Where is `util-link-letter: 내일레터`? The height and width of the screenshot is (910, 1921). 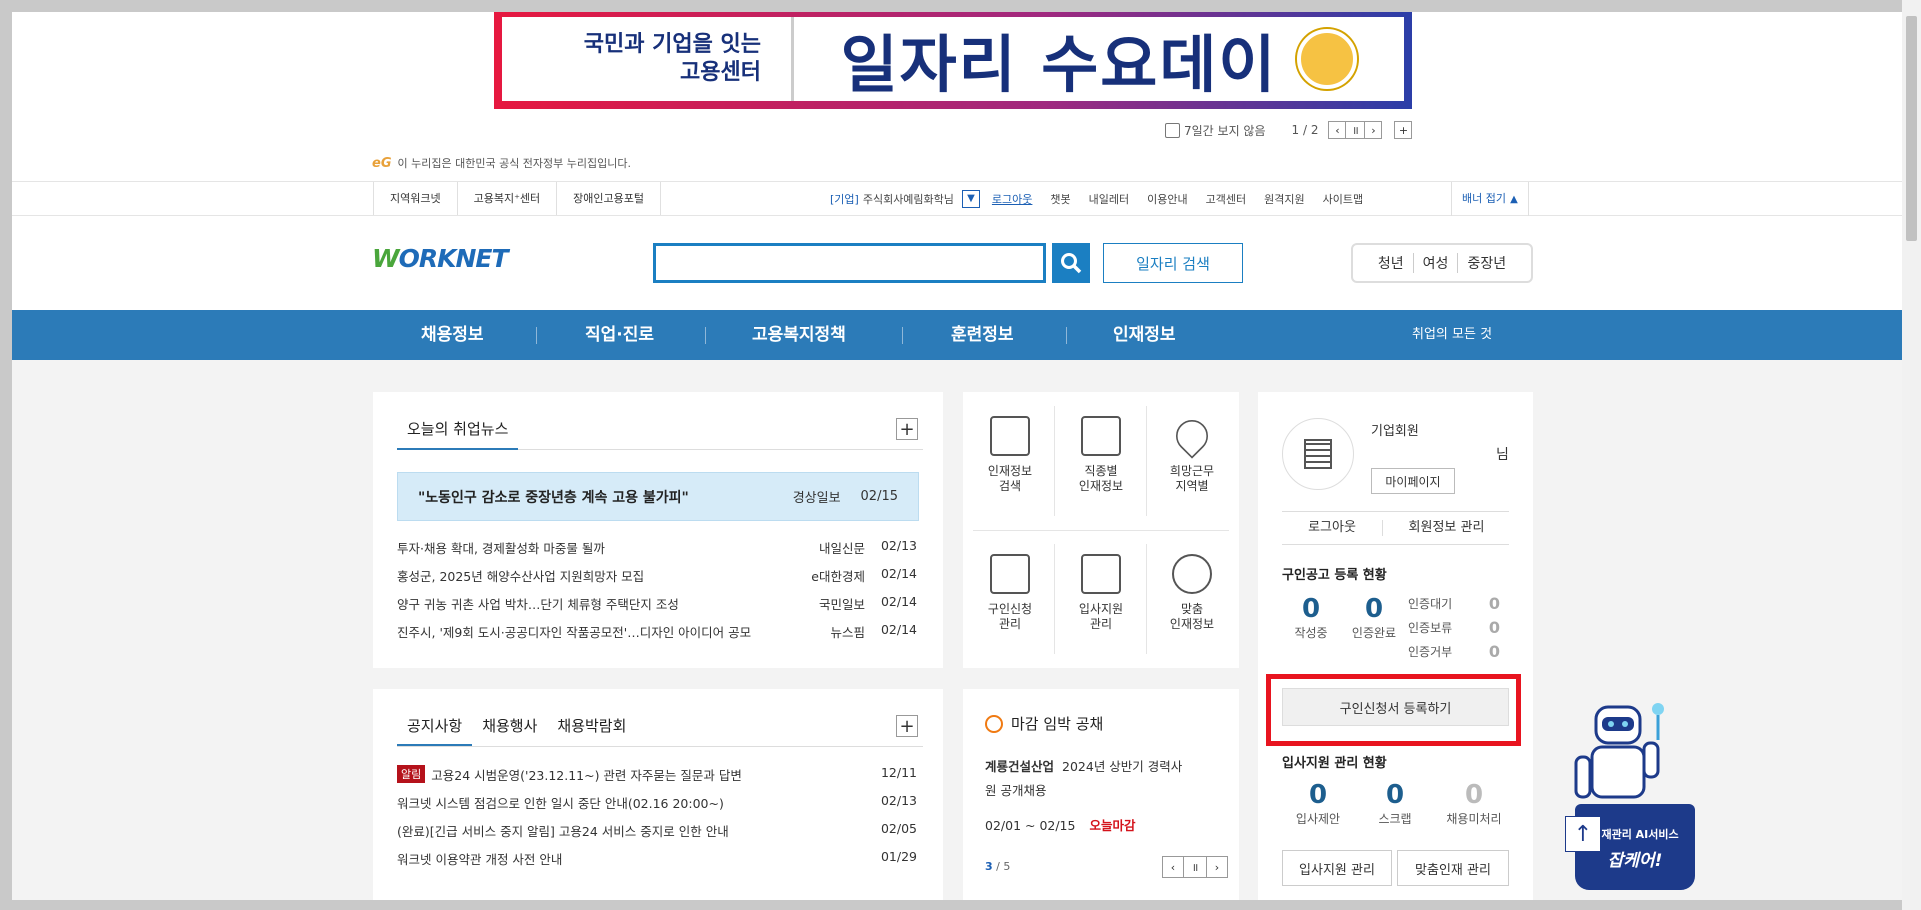
util-link-letter: 내일레터 is located at coordinates (1109, 199).